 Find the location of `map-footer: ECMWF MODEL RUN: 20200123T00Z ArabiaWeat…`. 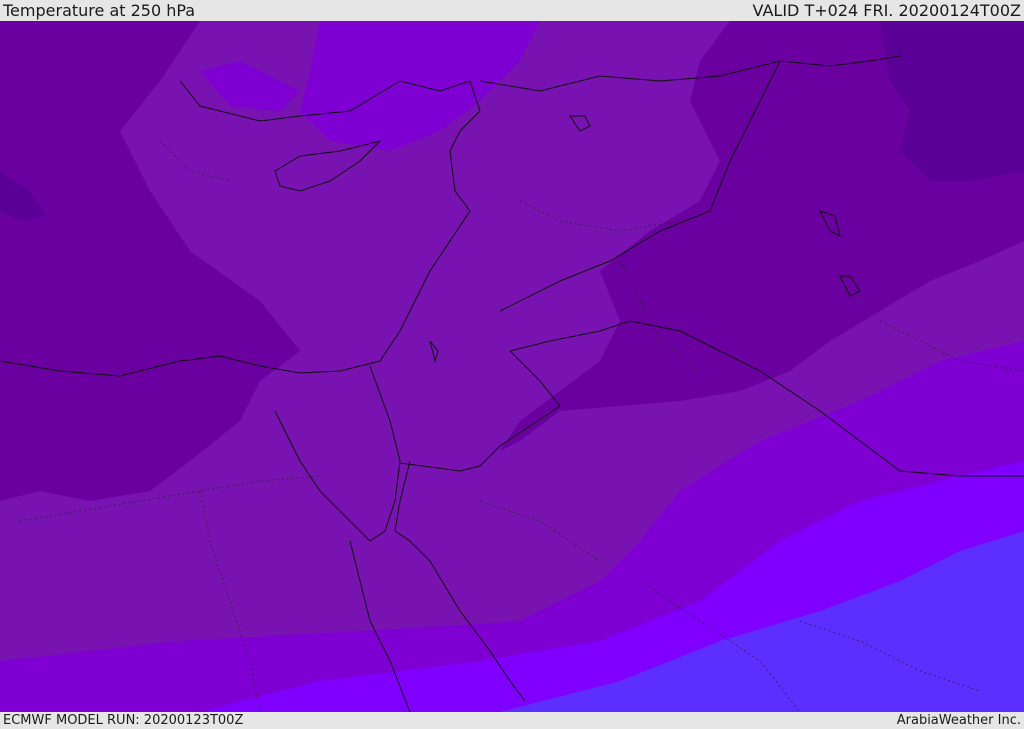

map-footer: ECMWF MODEL RUN: 20200123T00Z ArabiaWeat… is located at coordinates (512, 720).